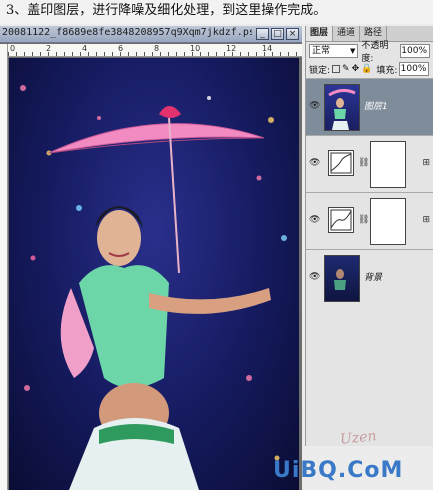 This screenshot has height=490, width=433. What do you see at coordinates (277, 34) in the screenshot?
I see `maximize-button: □` at bounding box center [277, 34].